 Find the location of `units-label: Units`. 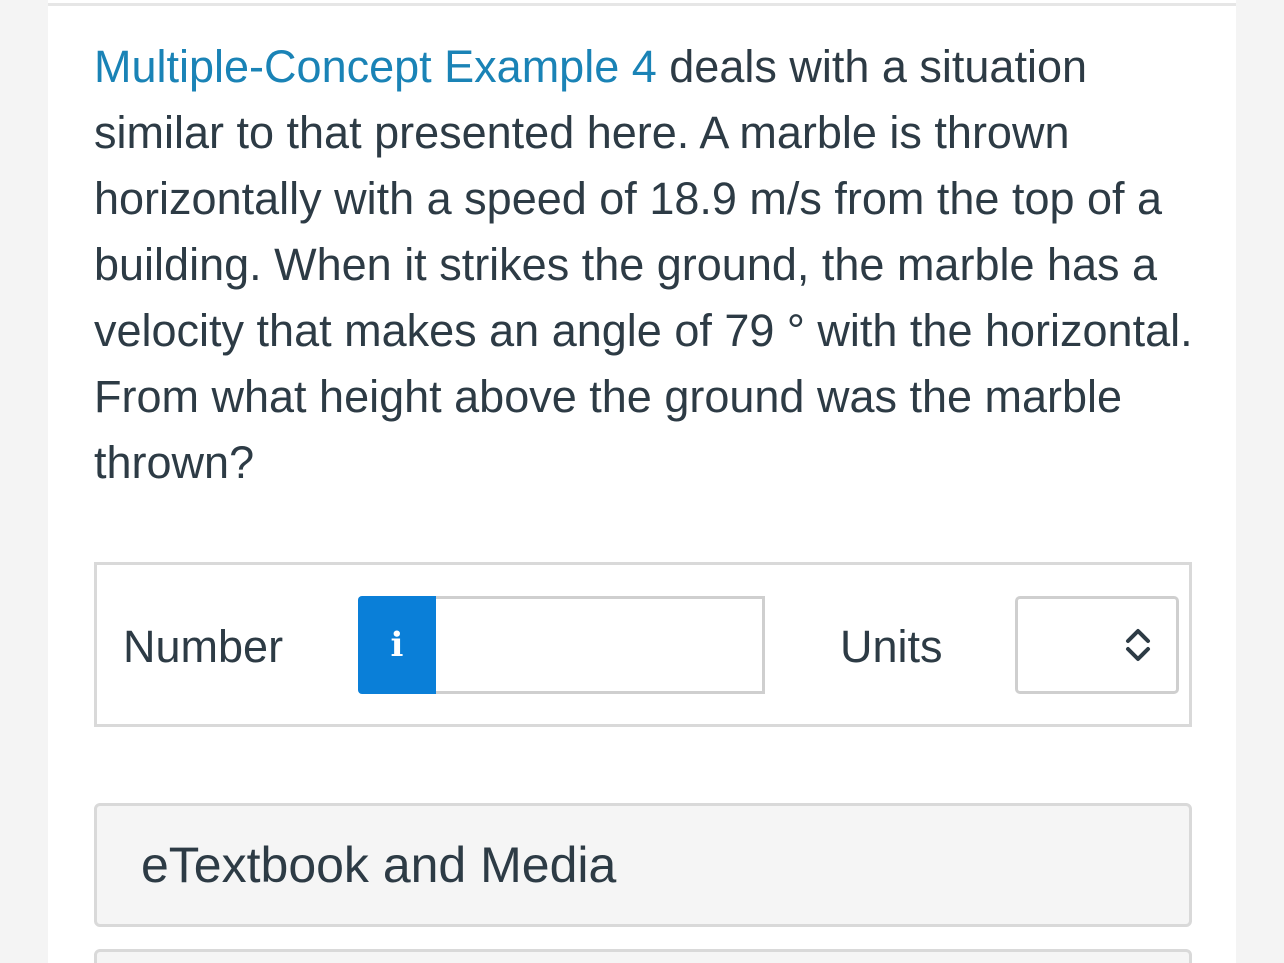

units-label: Units is located at coordinates (891, 646).